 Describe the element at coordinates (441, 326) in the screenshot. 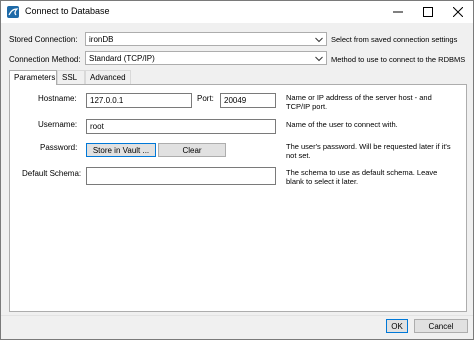

I see `cancel-button: Cancel` at that location.